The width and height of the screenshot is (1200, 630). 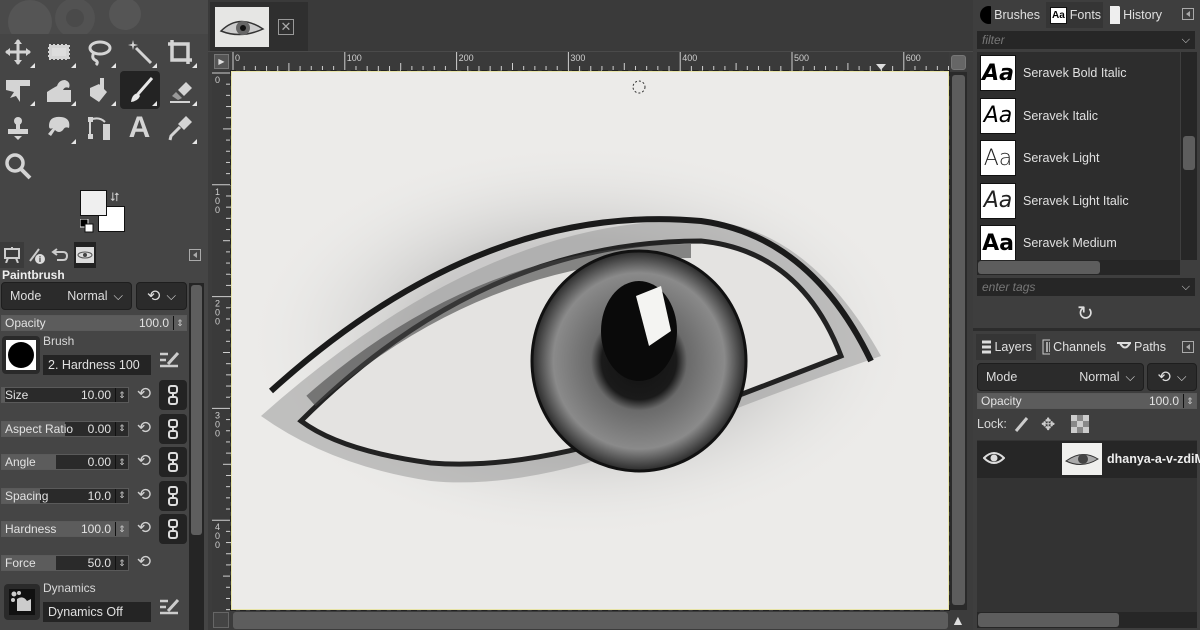 What do you see at coordinates (1188, 15) in the screenshot?
I see `fonts-panel-menu-icon` at bounding box center [1188, 15].